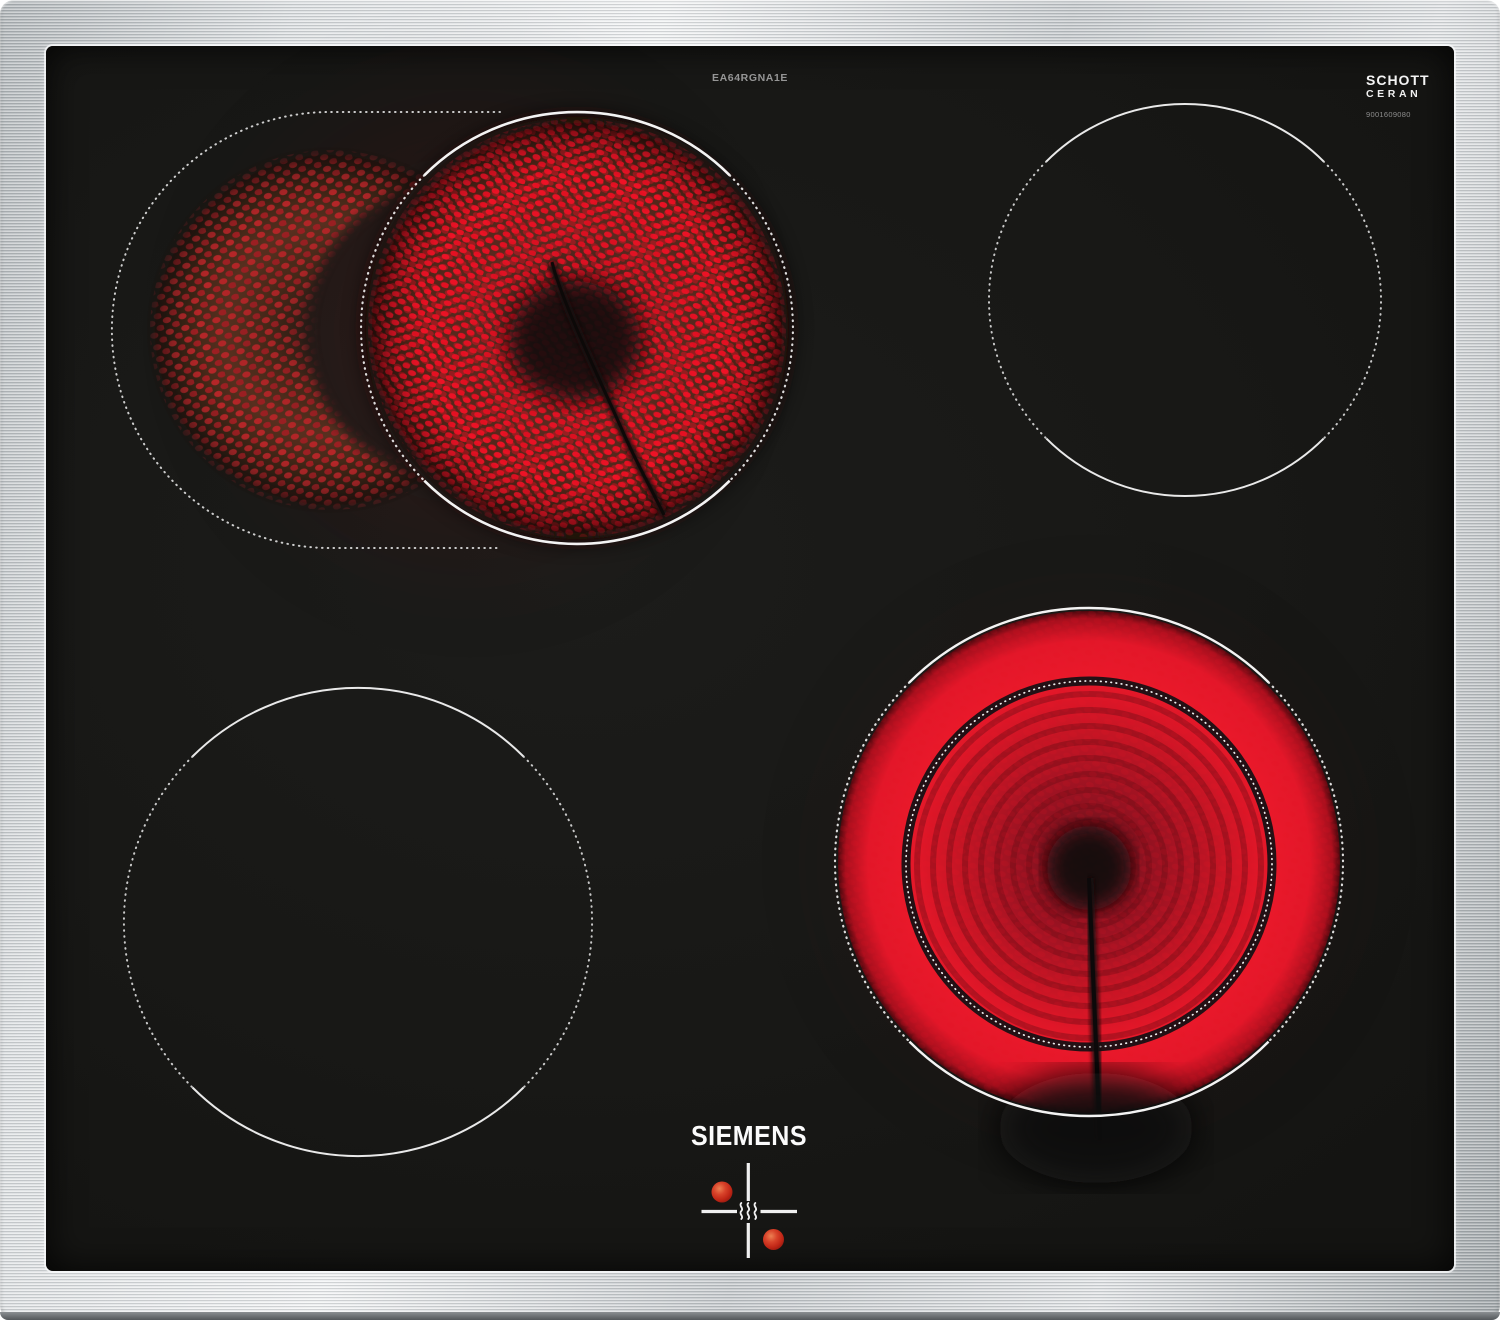 This screenshot has width=1500, height=1320. Describe the element at coordinates (358, 922) in the screenshot. I see `zone-front-left` at that location.